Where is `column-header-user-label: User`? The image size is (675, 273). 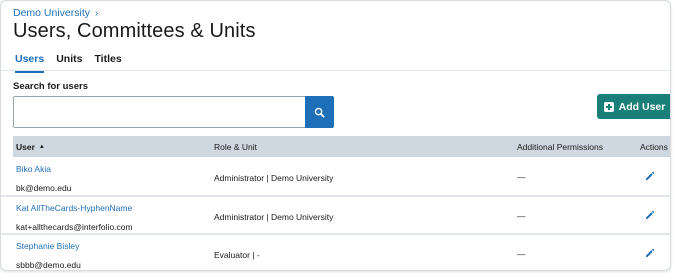 column-header-user-label: User is located at coordinates (25, 147).